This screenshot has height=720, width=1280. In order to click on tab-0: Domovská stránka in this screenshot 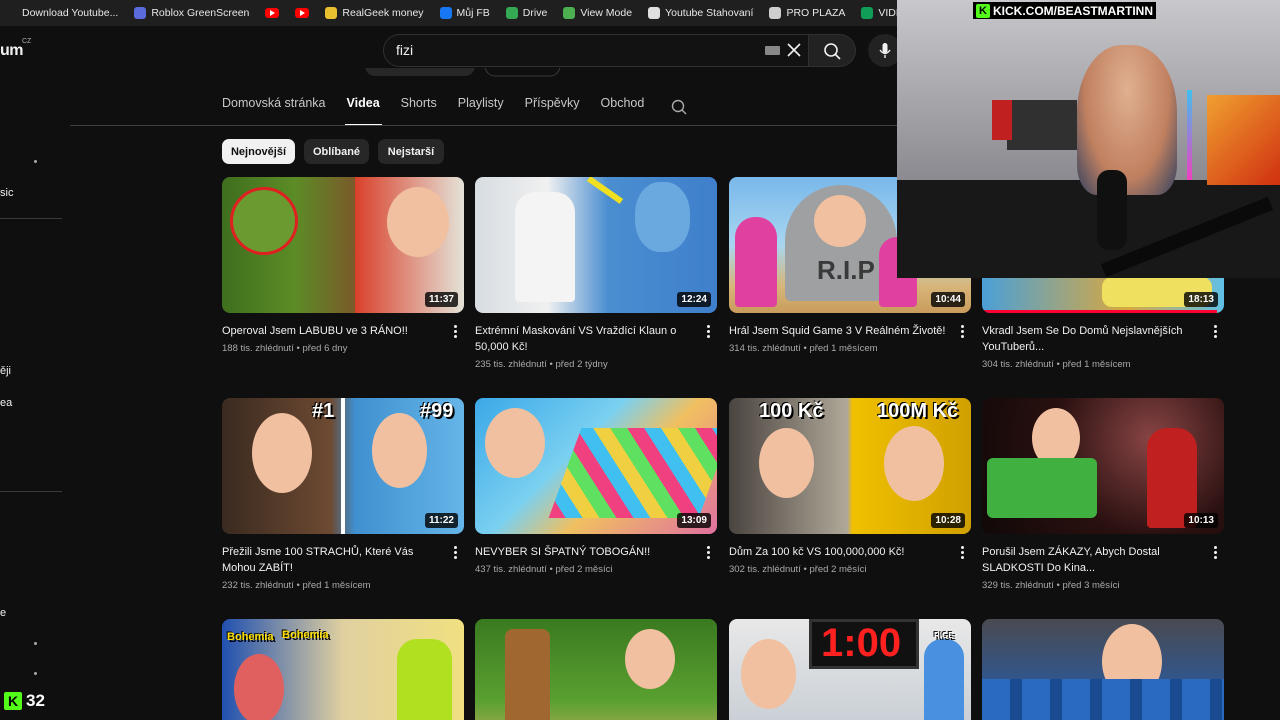, I will do `click(274, 111)`.